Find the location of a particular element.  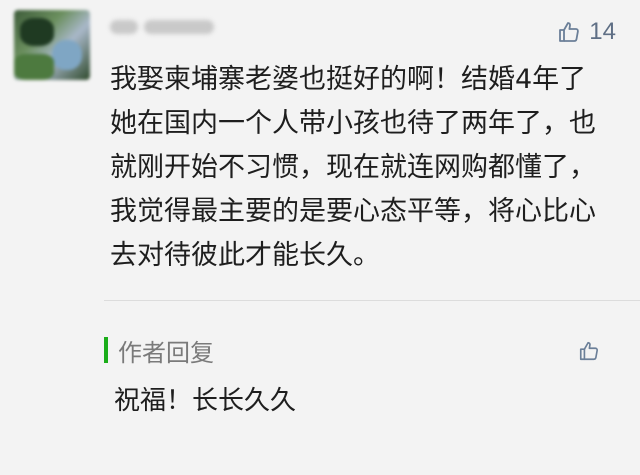

comment-like: 14 is located at coordinates (586, 32).